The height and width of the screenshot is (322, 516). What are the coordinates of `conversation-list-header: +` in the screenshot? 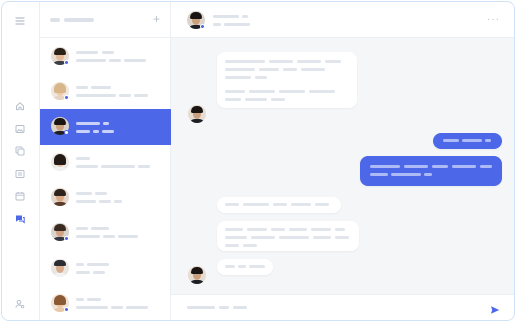 It's located at (105, 20).